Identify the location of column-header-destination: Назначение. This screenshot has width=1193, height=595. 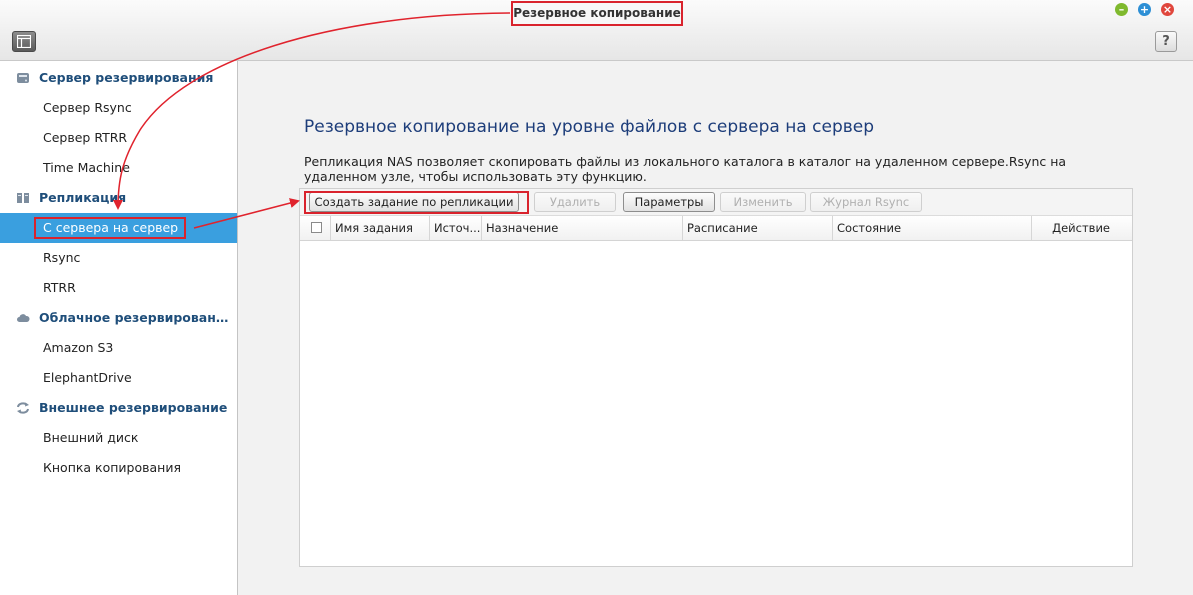
(582, 228).